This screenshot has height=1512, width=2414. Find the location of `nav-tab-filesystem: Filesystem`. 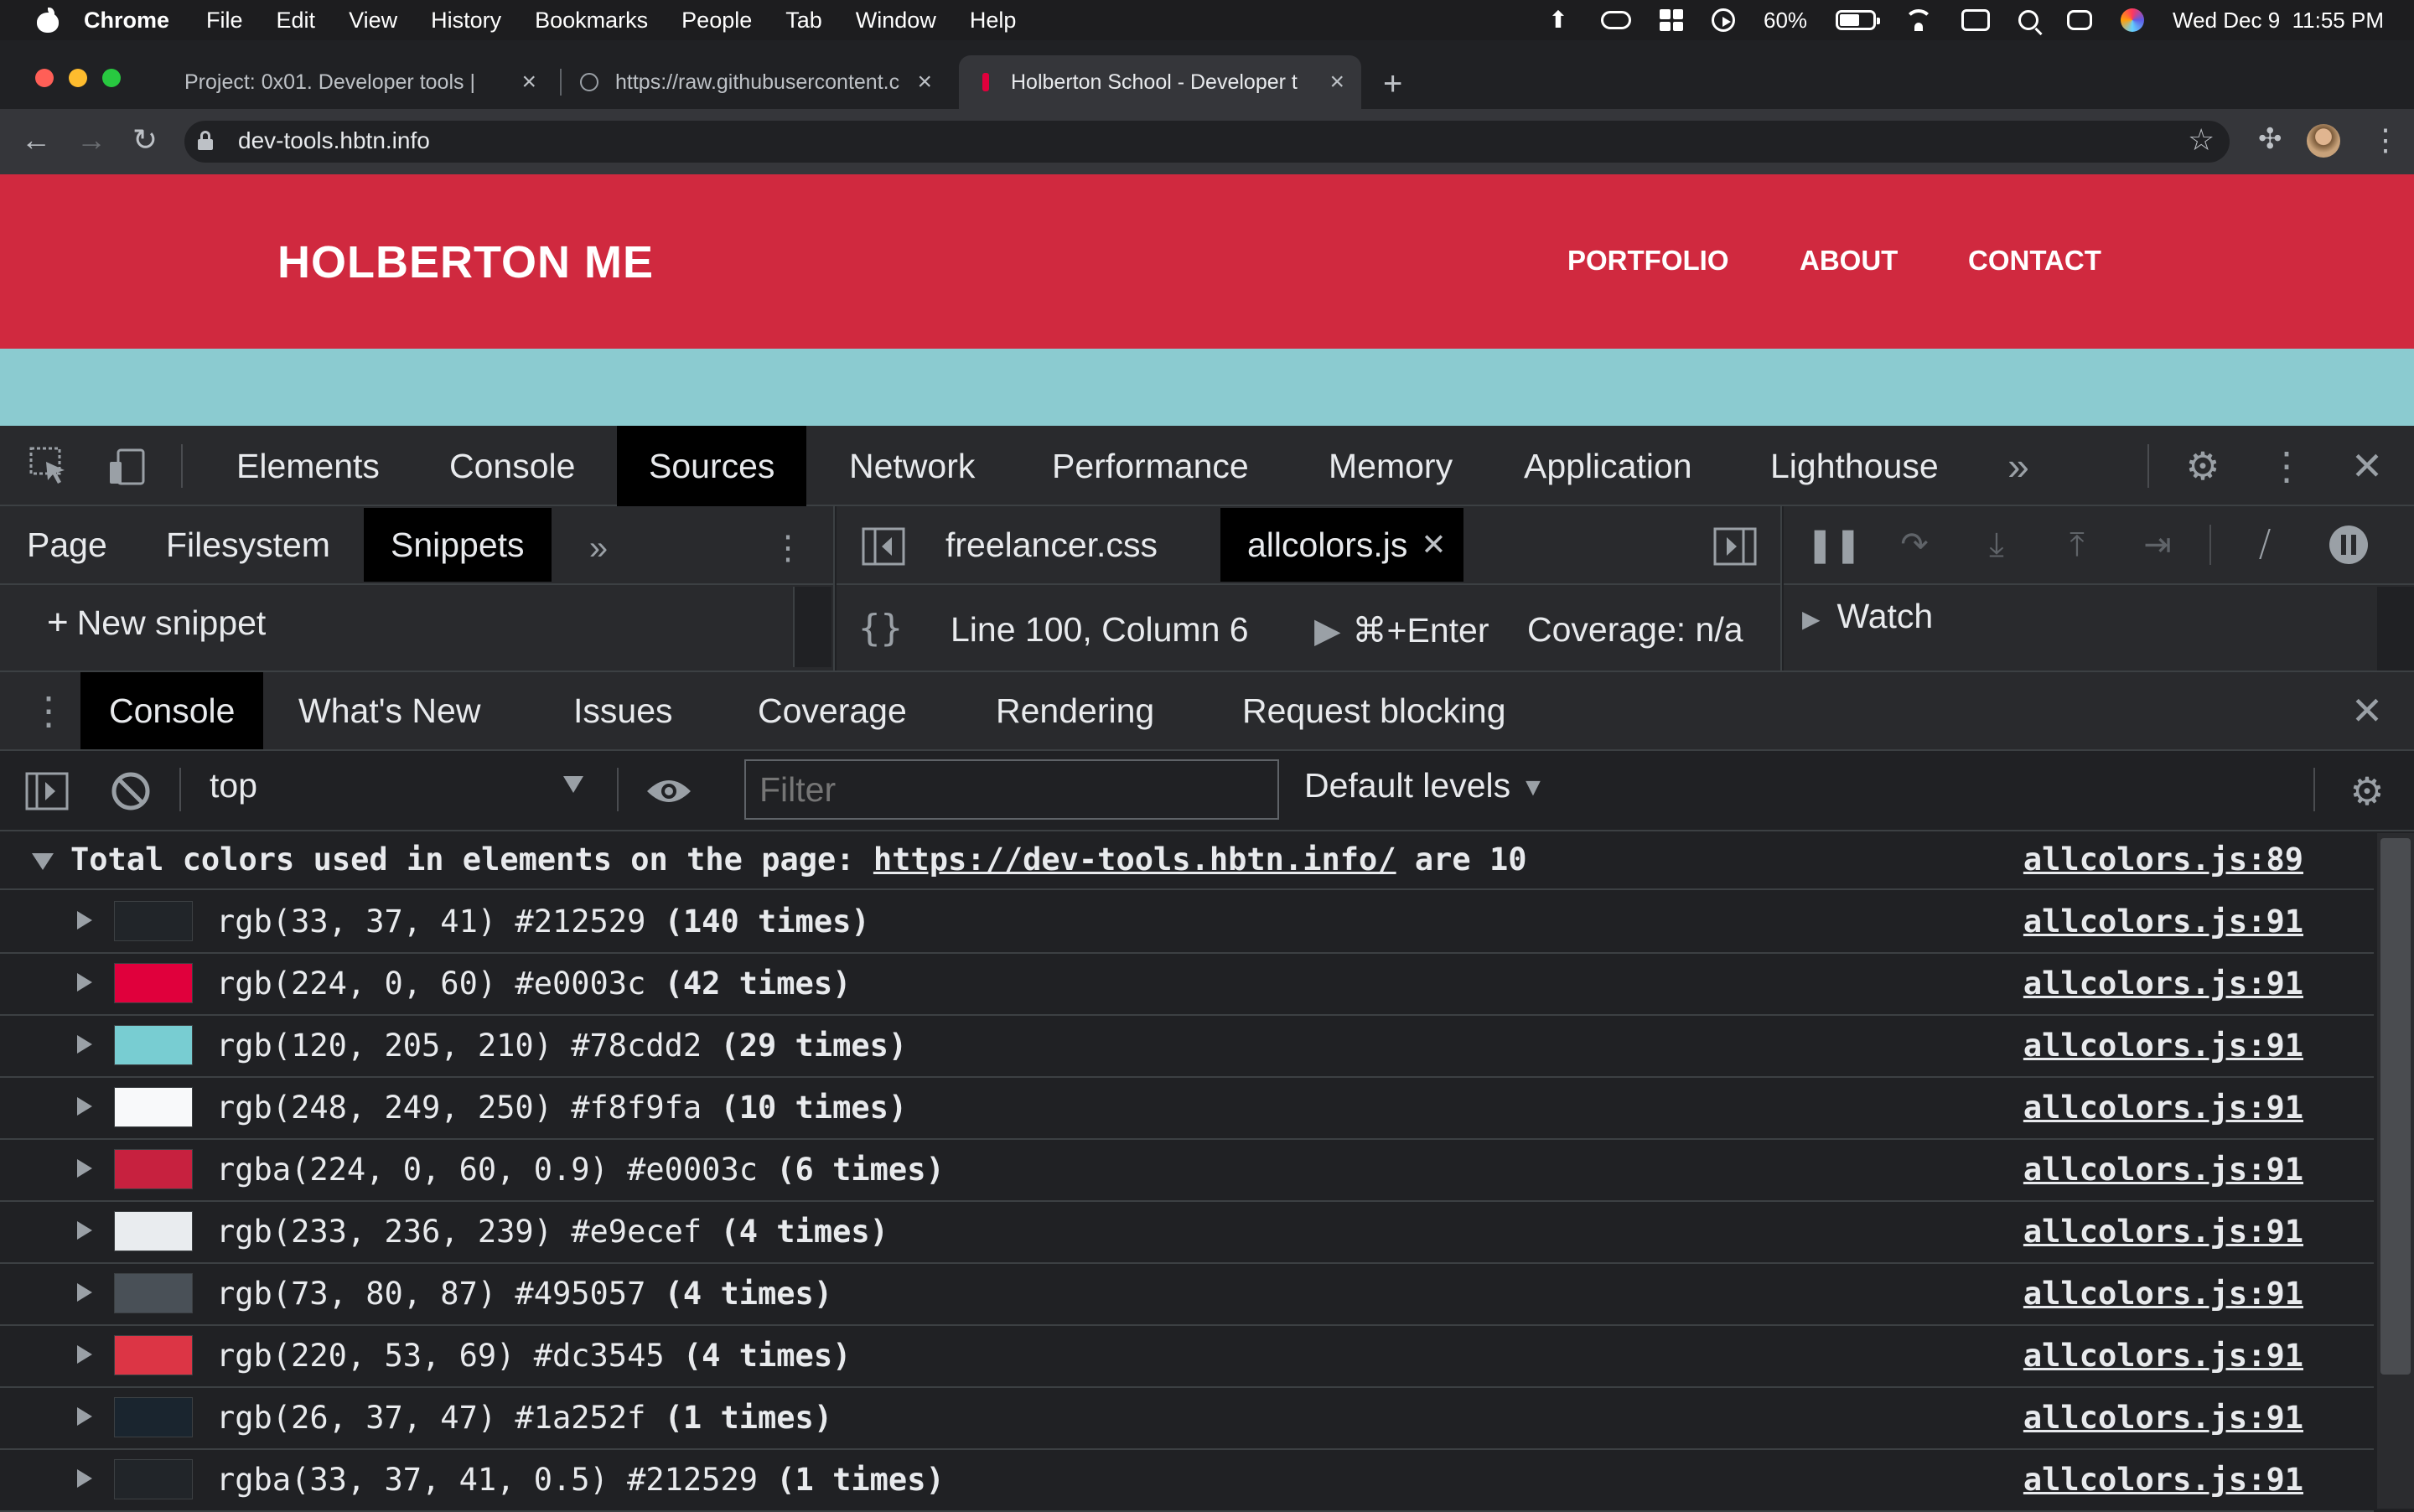

nav-tab-filesystem: Filesystem is located at coordinates (248, 545).